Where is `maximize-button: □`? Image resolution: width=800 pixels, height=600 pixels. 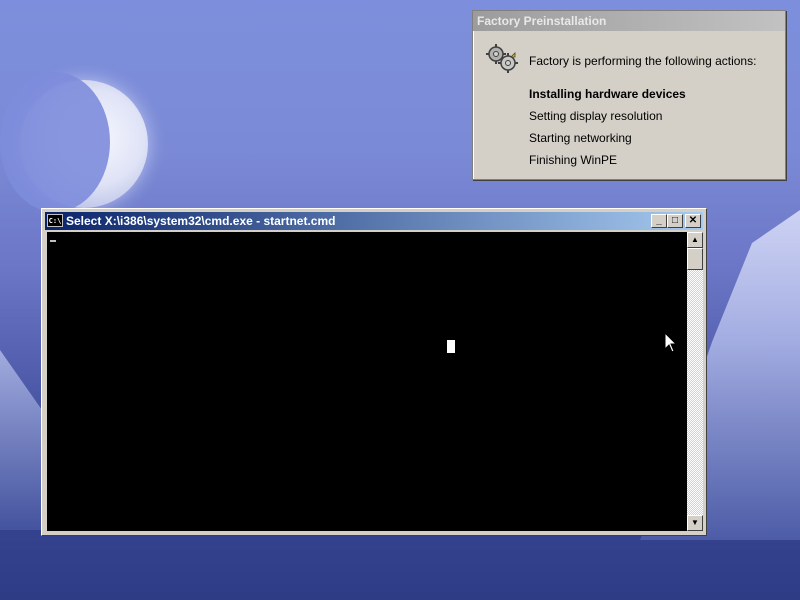 maximize-button: □ is located at coordinates (675, 221).